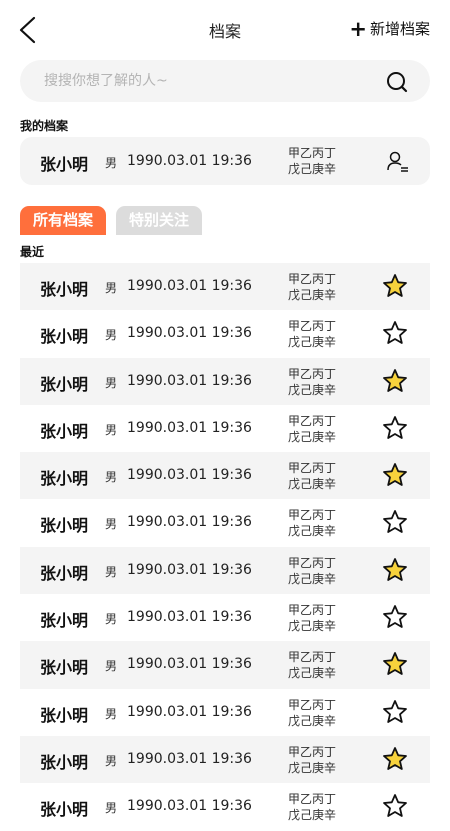 Image resolution: width=450 pixels, height=831 pixels. What do you see at coordinates (111, 163) in the screenshot?
I see `profile-gender: 男` at bounding box center [111, 163].